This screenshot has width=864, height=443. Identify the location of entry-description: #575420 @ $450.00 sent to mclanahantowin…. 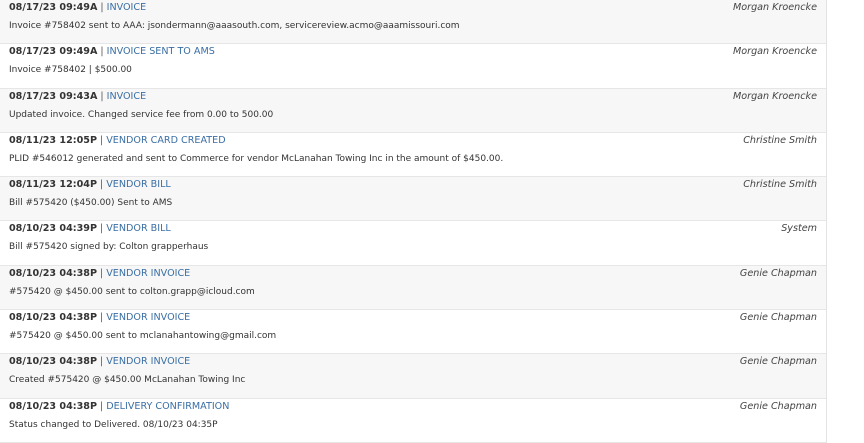
(143, 336).